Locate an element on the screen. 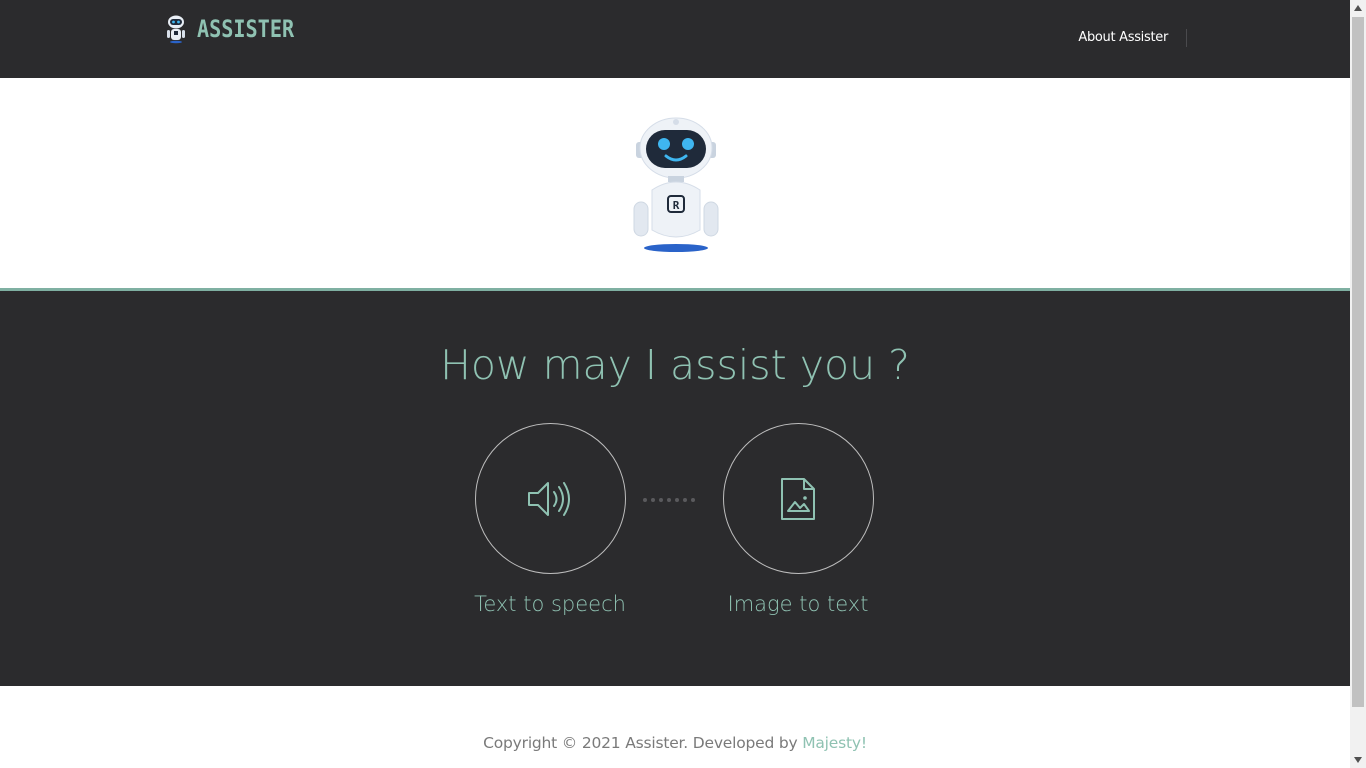 The image size is (1366, 768). text-to-speech-label: Text to speech is located at coordinates (550, 604).